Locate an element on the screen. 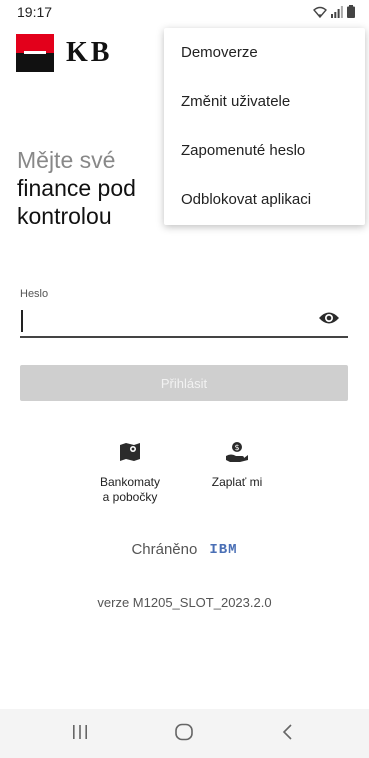 The height and width of the screenshot is (758, 369). protected-label: Chráněno is located at coordinates (164, 549).